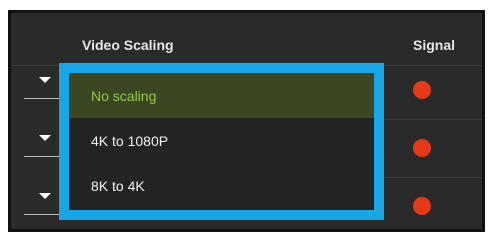 The image size is (497, 241). I want to click on column-header-video-scaling: Video Scaling, so click(128, 45).